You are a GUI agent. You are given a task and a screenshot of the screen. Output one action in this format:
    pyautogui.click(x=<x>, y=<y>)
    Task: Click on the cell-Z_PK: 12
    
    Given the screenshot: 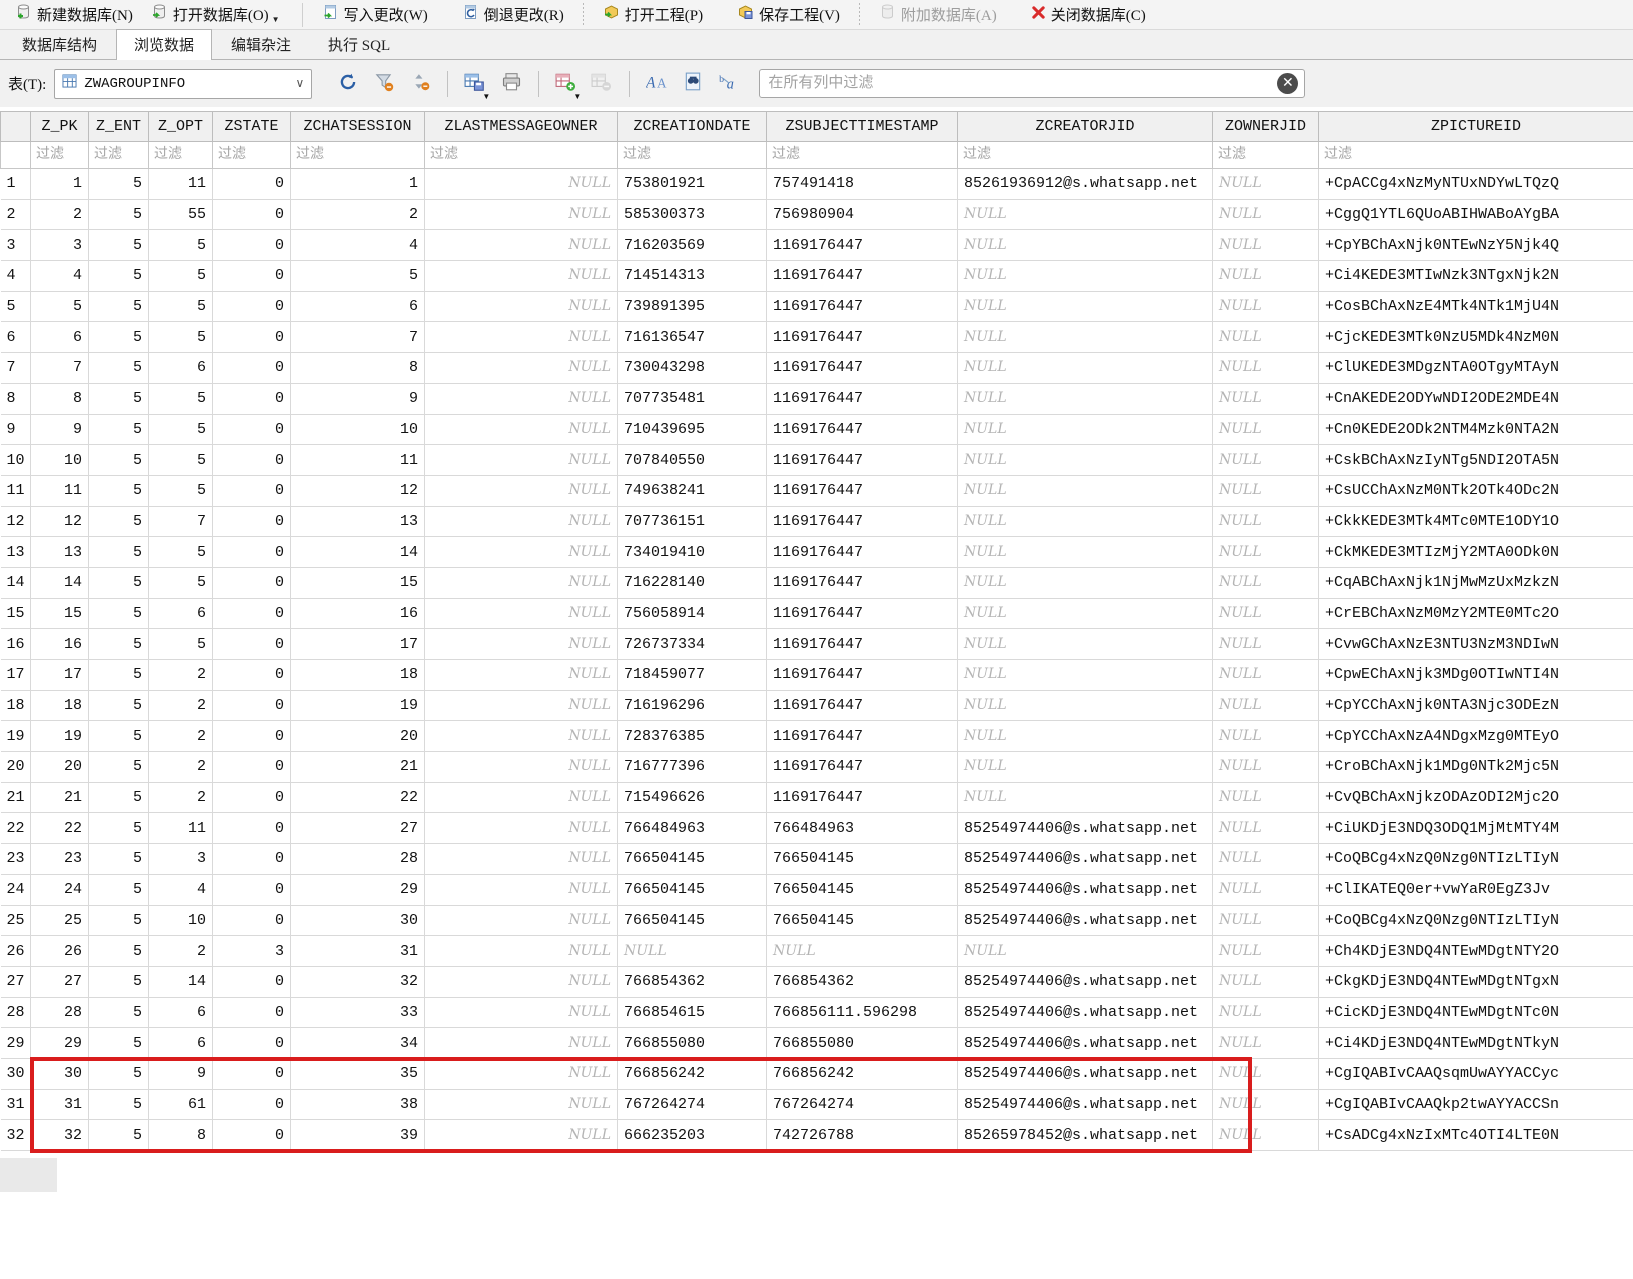 What is the action you would take?
    pyautogui.click(x=59, y=522)
    